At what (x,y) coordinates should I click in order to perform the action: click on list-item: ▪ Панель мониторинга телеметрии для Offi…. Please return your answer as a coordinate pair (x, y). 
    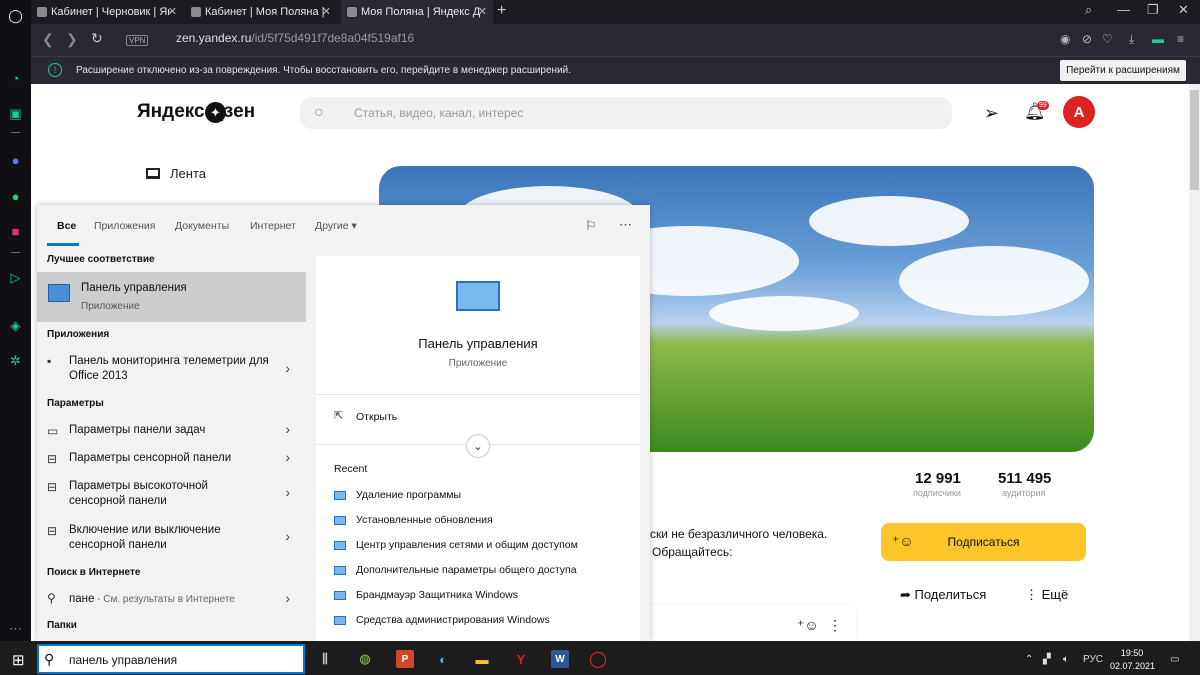
    Looking at the image, I should click on (171, 369).